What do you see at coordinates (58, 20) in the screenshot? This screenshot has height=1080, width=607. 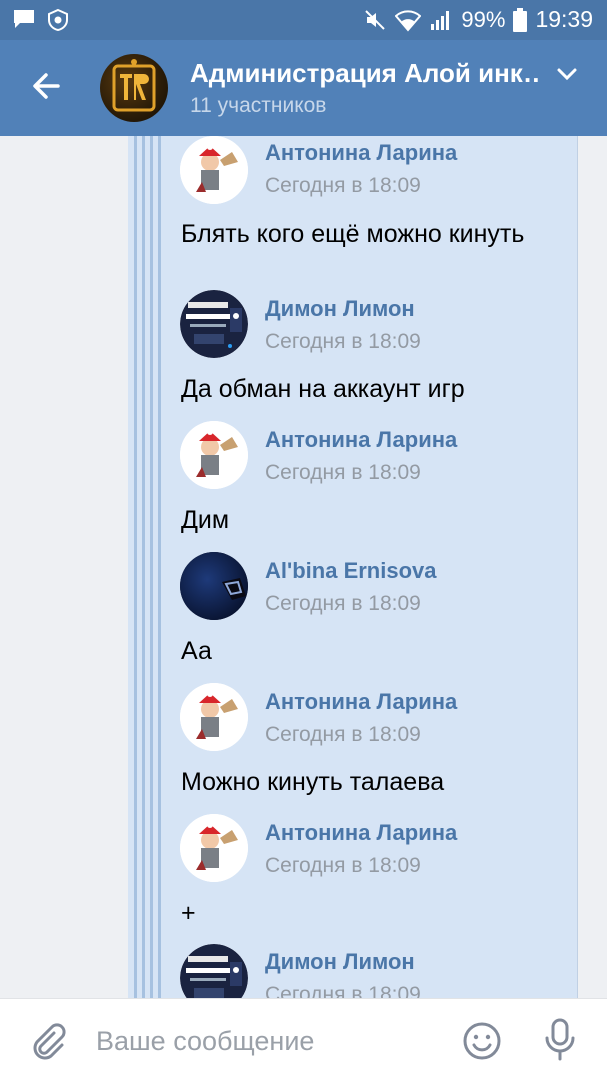 I see `vk-notification-icon` at bounding box center [58, 20].